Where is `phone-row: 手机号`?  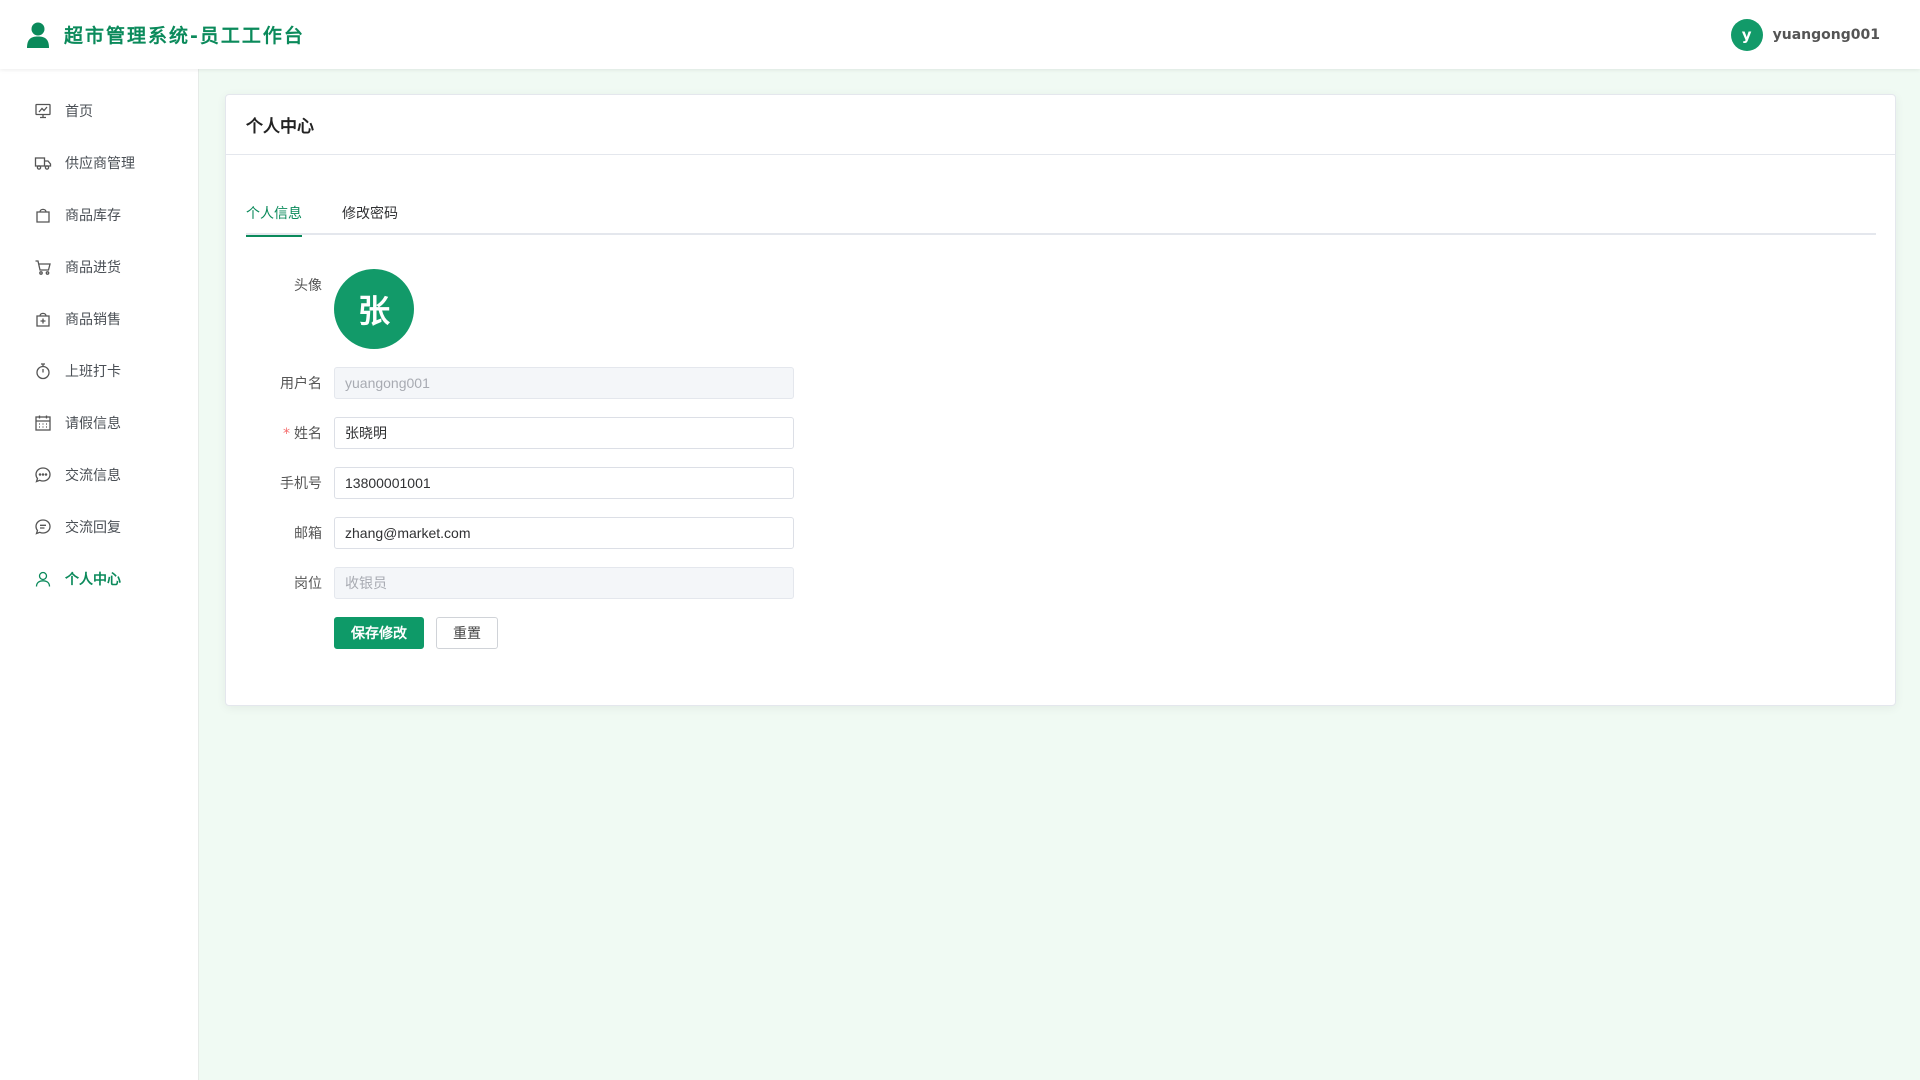
phone-row: 手机号 is located at coordinates (576, 483).